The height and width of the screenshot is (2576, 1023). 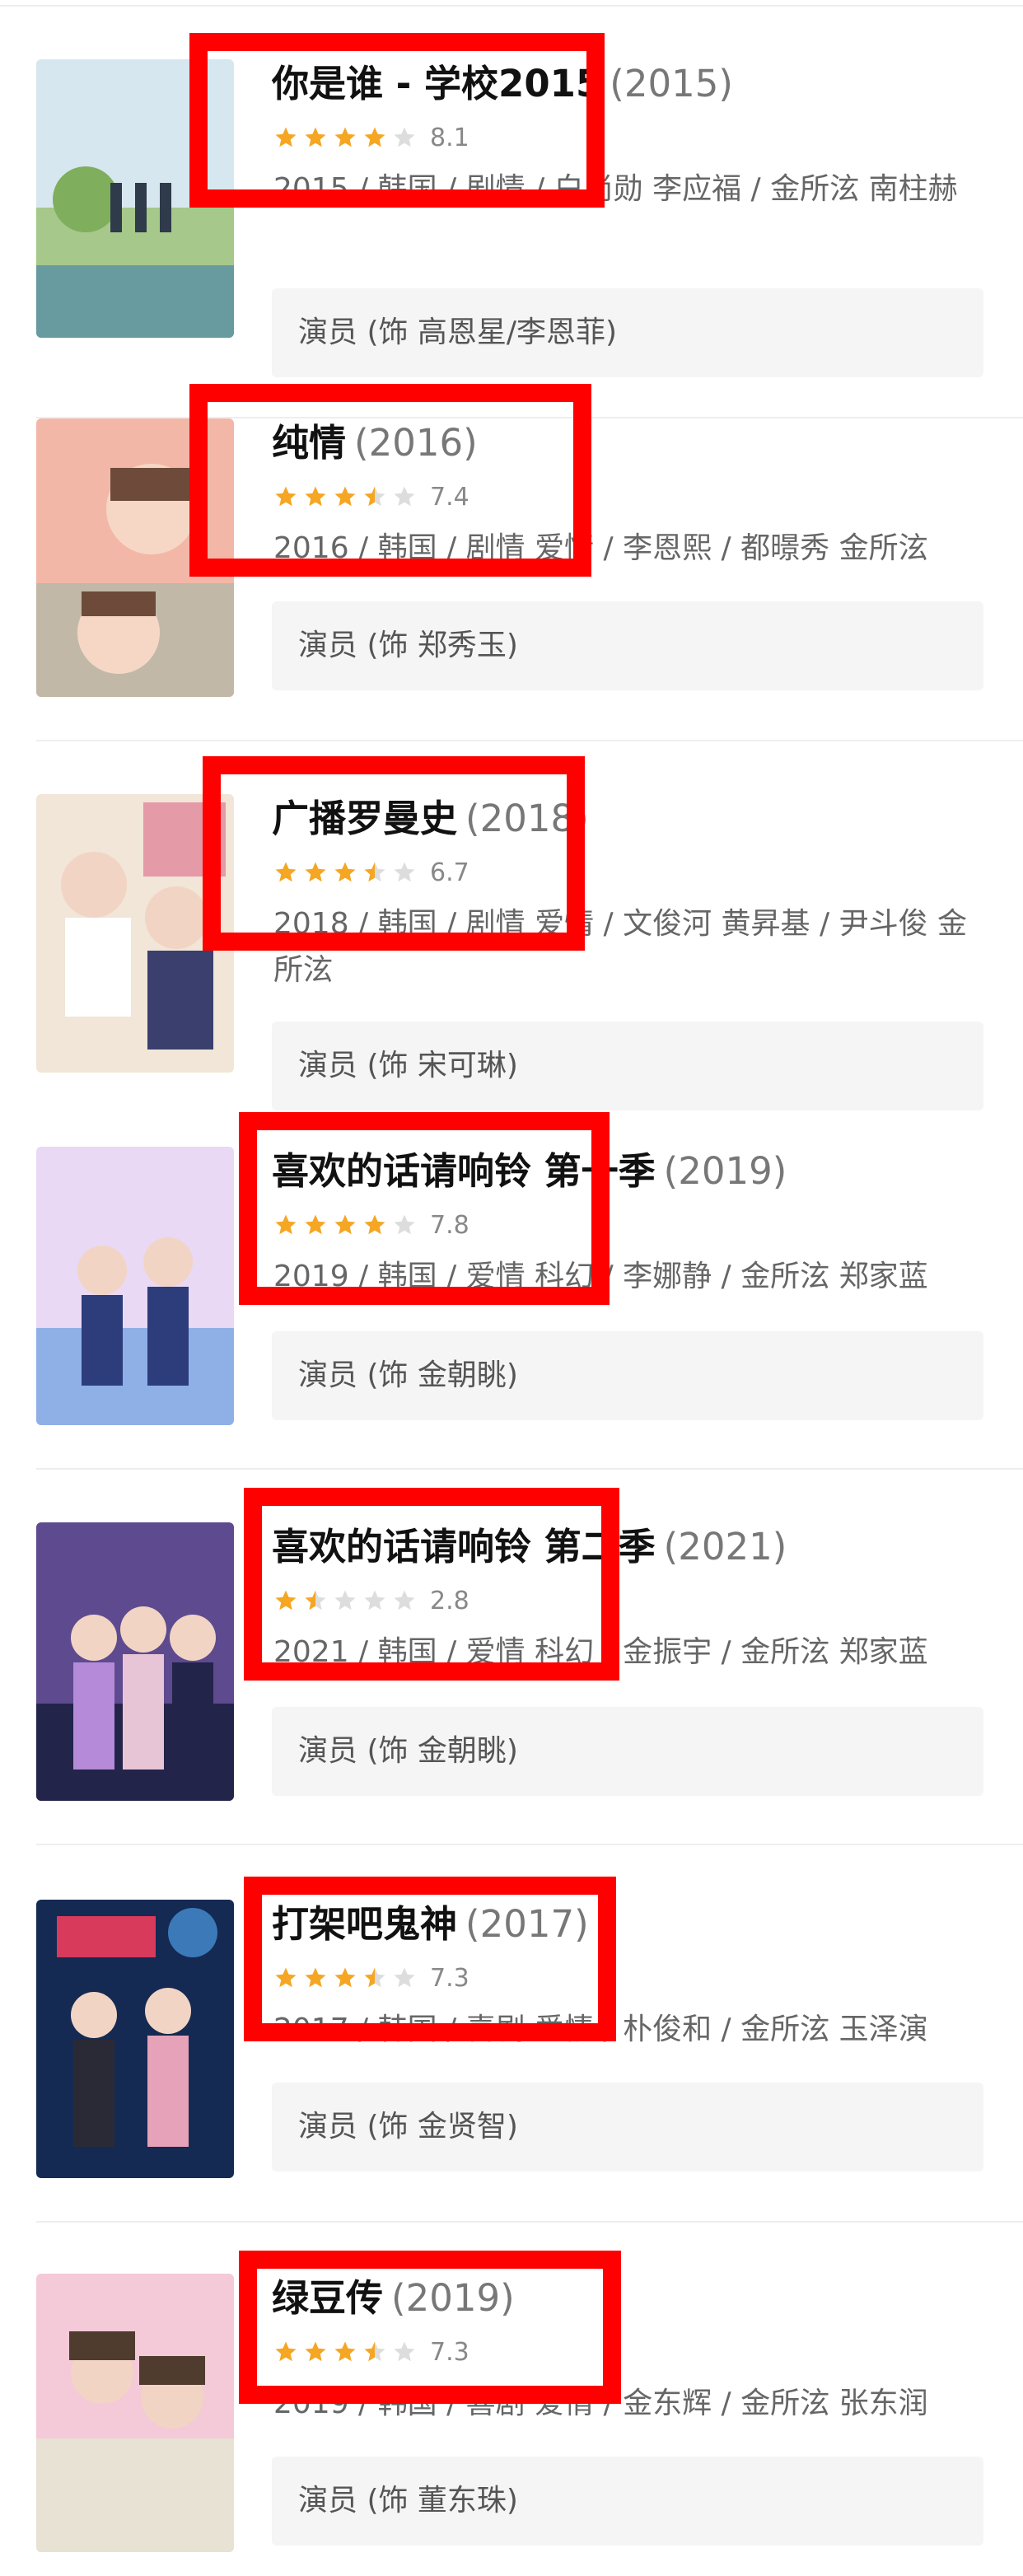 What do you see at coordinates (408, 645) in the screenshot?
I see `role-text: 演员 (饰 郑秀玉)` at bounding box center [408, 645].